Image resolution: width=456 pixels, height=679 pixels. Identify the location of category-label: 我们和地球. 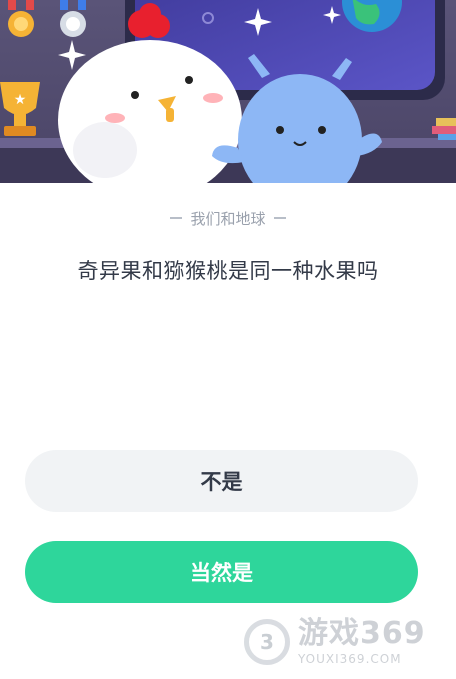
(228, 218).